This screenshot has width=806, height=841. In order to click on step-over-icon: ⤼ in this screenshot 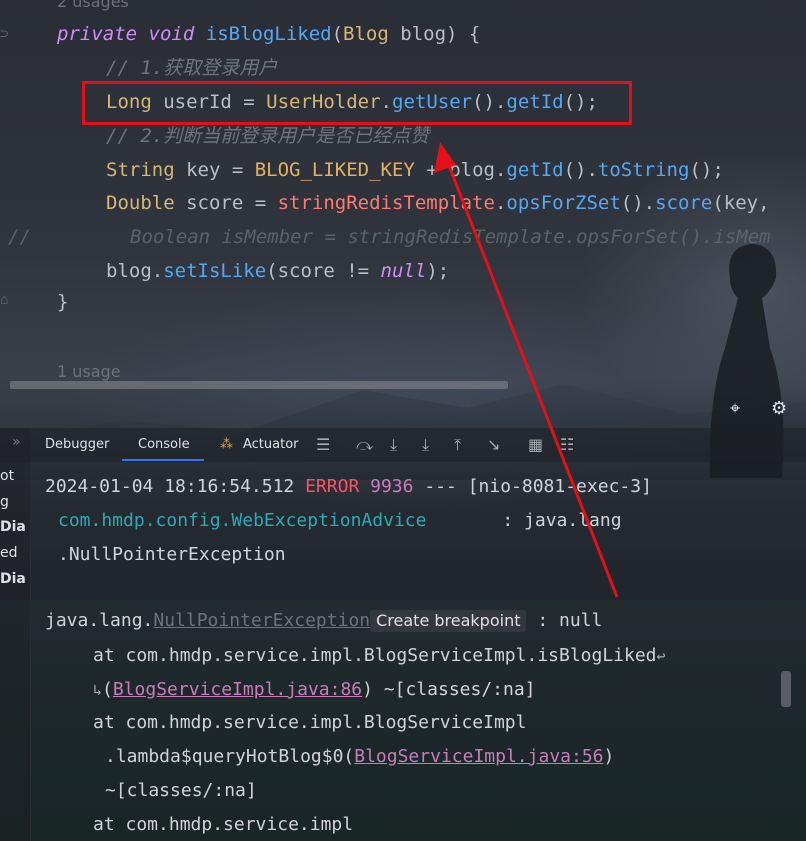, I will do `click(364, 445)`.